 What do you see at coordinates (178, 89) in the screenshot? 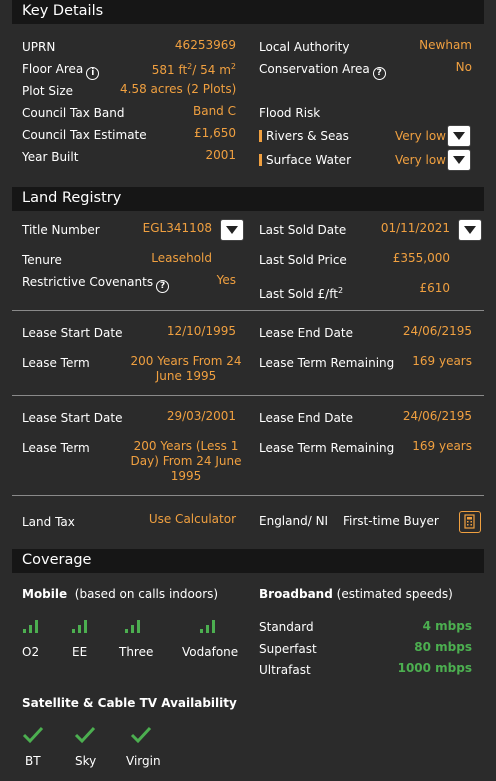
I see `plot-size-value: 4.58 acres (2 Plots)` at bounding box center [178, 89].